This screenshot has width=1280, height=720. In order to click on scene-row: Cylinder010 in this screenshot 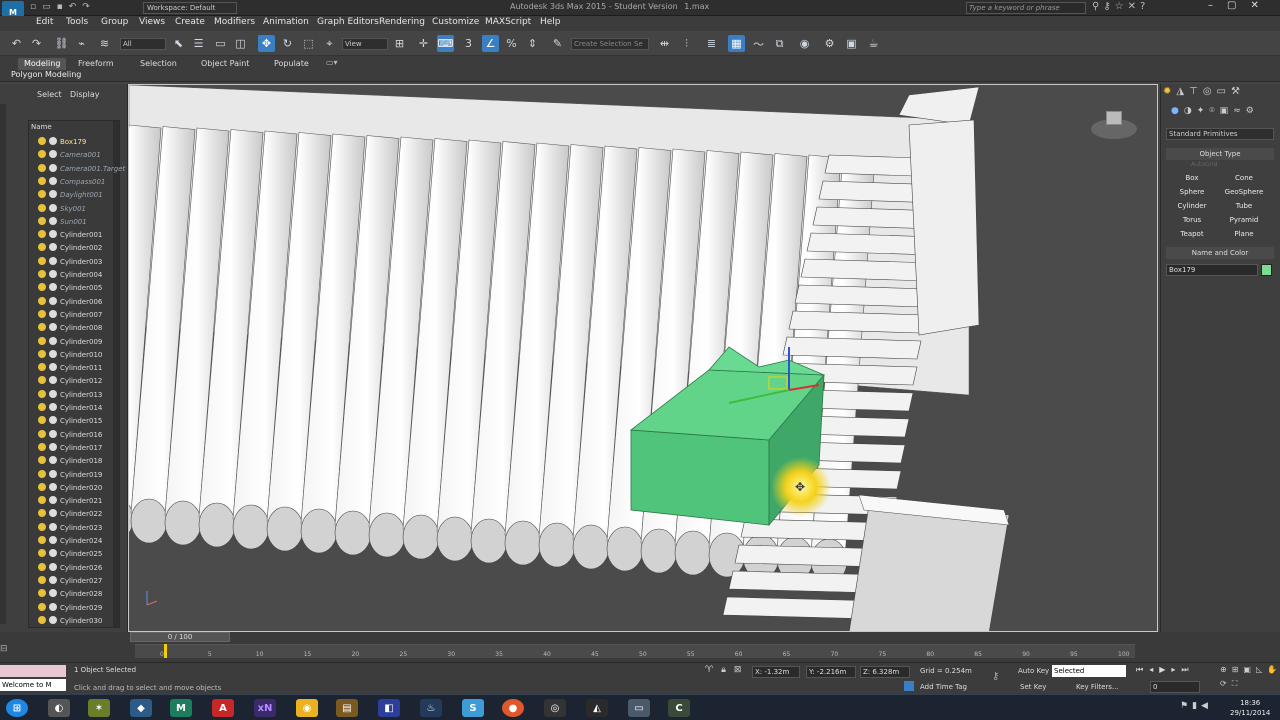, I will do `click(78, 355)`.